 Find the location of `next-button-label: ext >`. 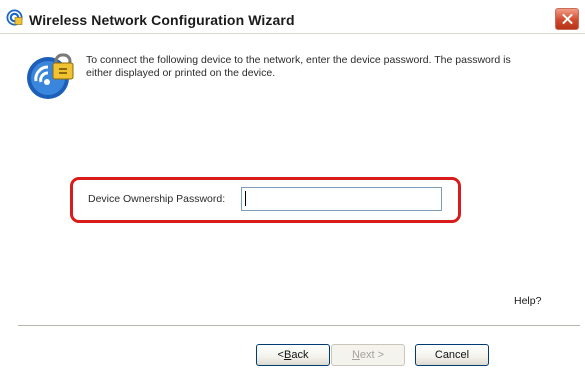

next-button-label: ext > is located at coordinates (372, 355).